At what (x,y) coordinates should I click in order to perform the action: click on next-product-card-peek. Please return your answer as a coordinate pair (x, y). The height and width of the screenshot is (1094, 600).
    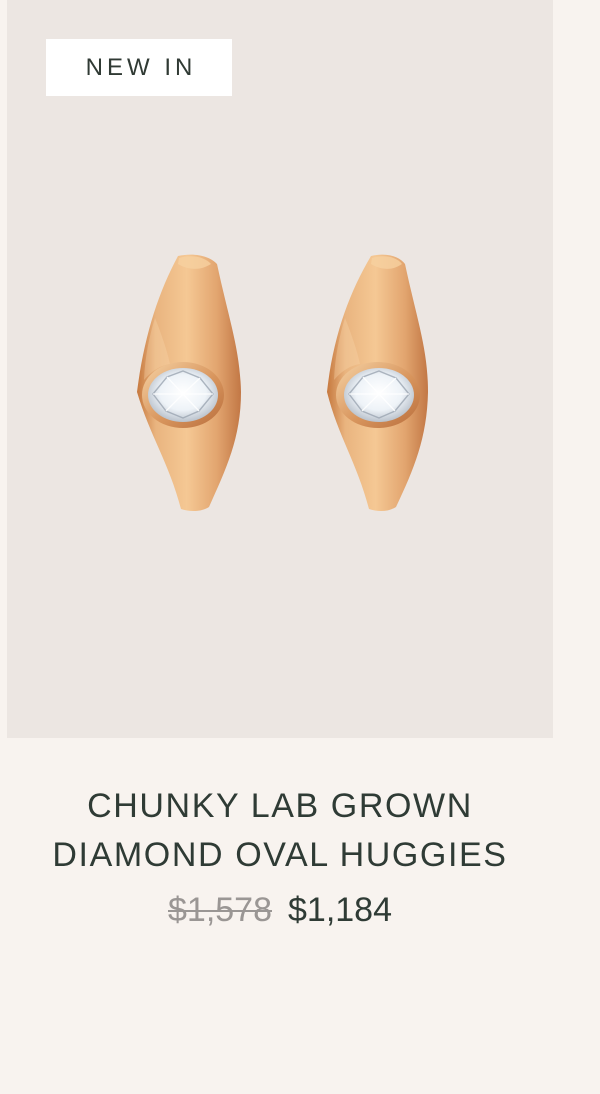
    Looking at the image, I should click on (576, 547).